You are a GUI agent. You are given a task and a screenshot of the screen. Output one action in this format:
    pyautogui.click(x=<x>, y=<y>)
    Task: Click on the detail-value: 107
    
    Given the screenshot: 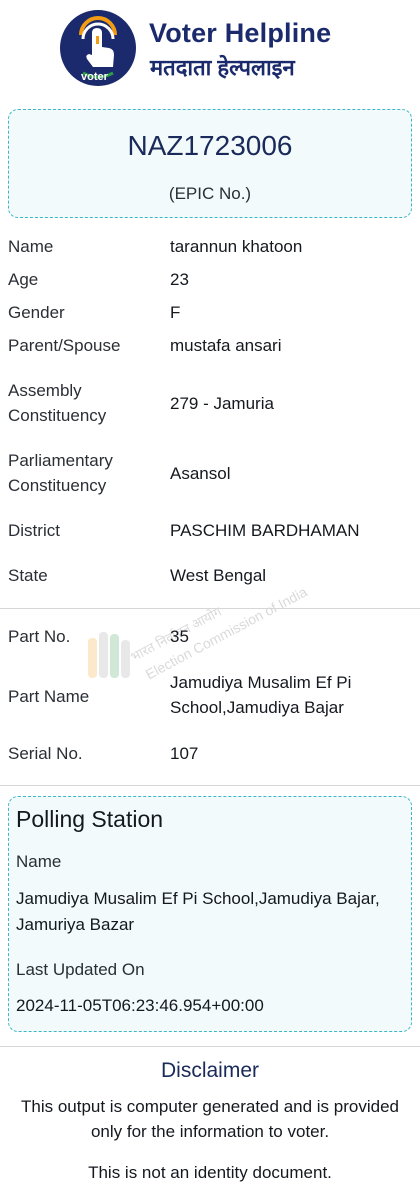 What is the action you would take?
    pyautogui.click(x=184, y=753)
    